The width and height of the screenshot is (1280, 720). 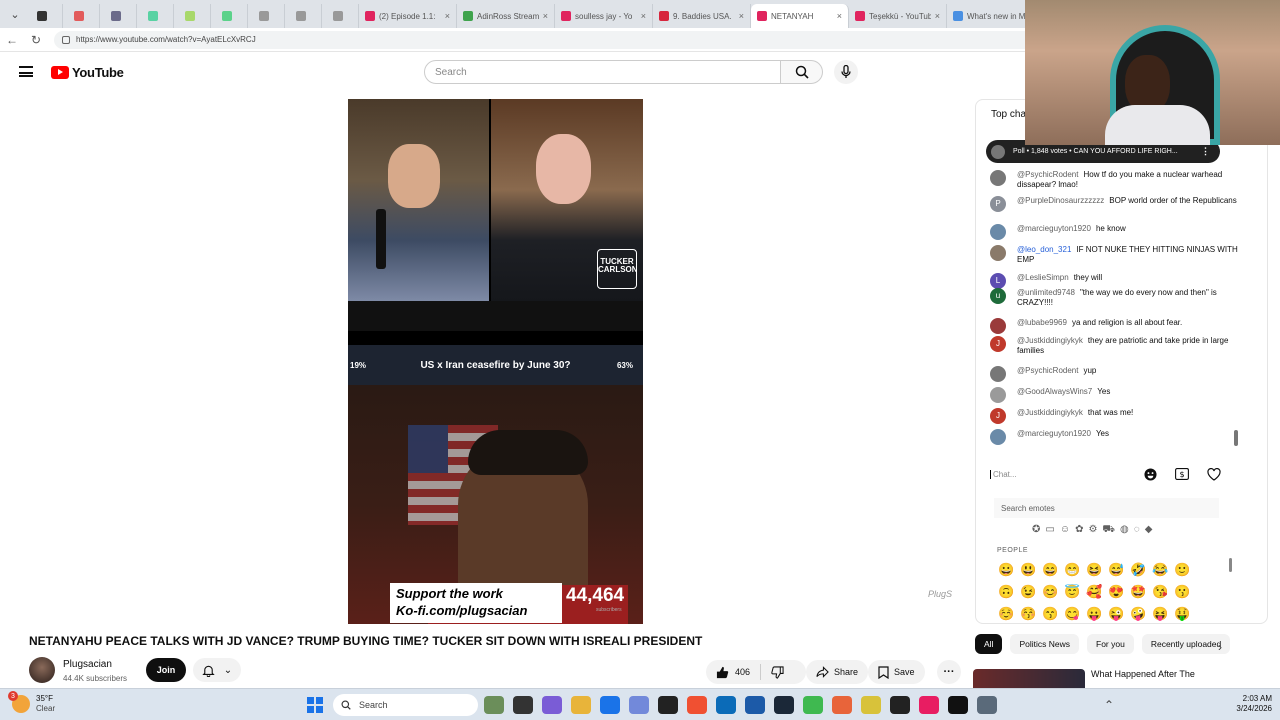 I want to click on taskbar-widget-icon, so click(x=494, y=705).